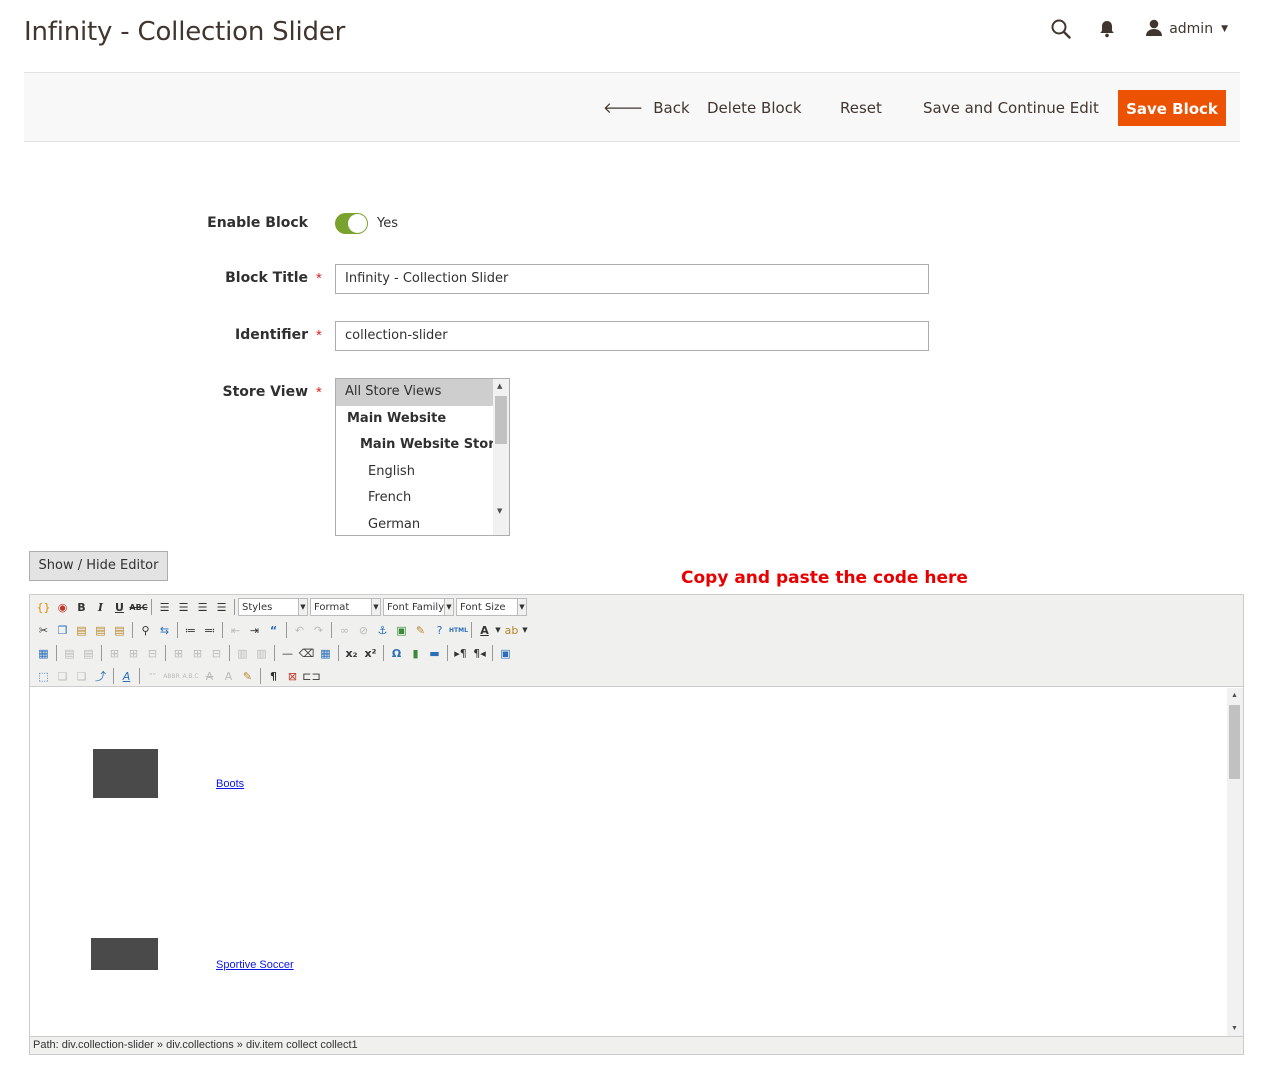 This screenshot has width=1264, height=1069. I want to click on help-icon: ?, so click(439, 630).